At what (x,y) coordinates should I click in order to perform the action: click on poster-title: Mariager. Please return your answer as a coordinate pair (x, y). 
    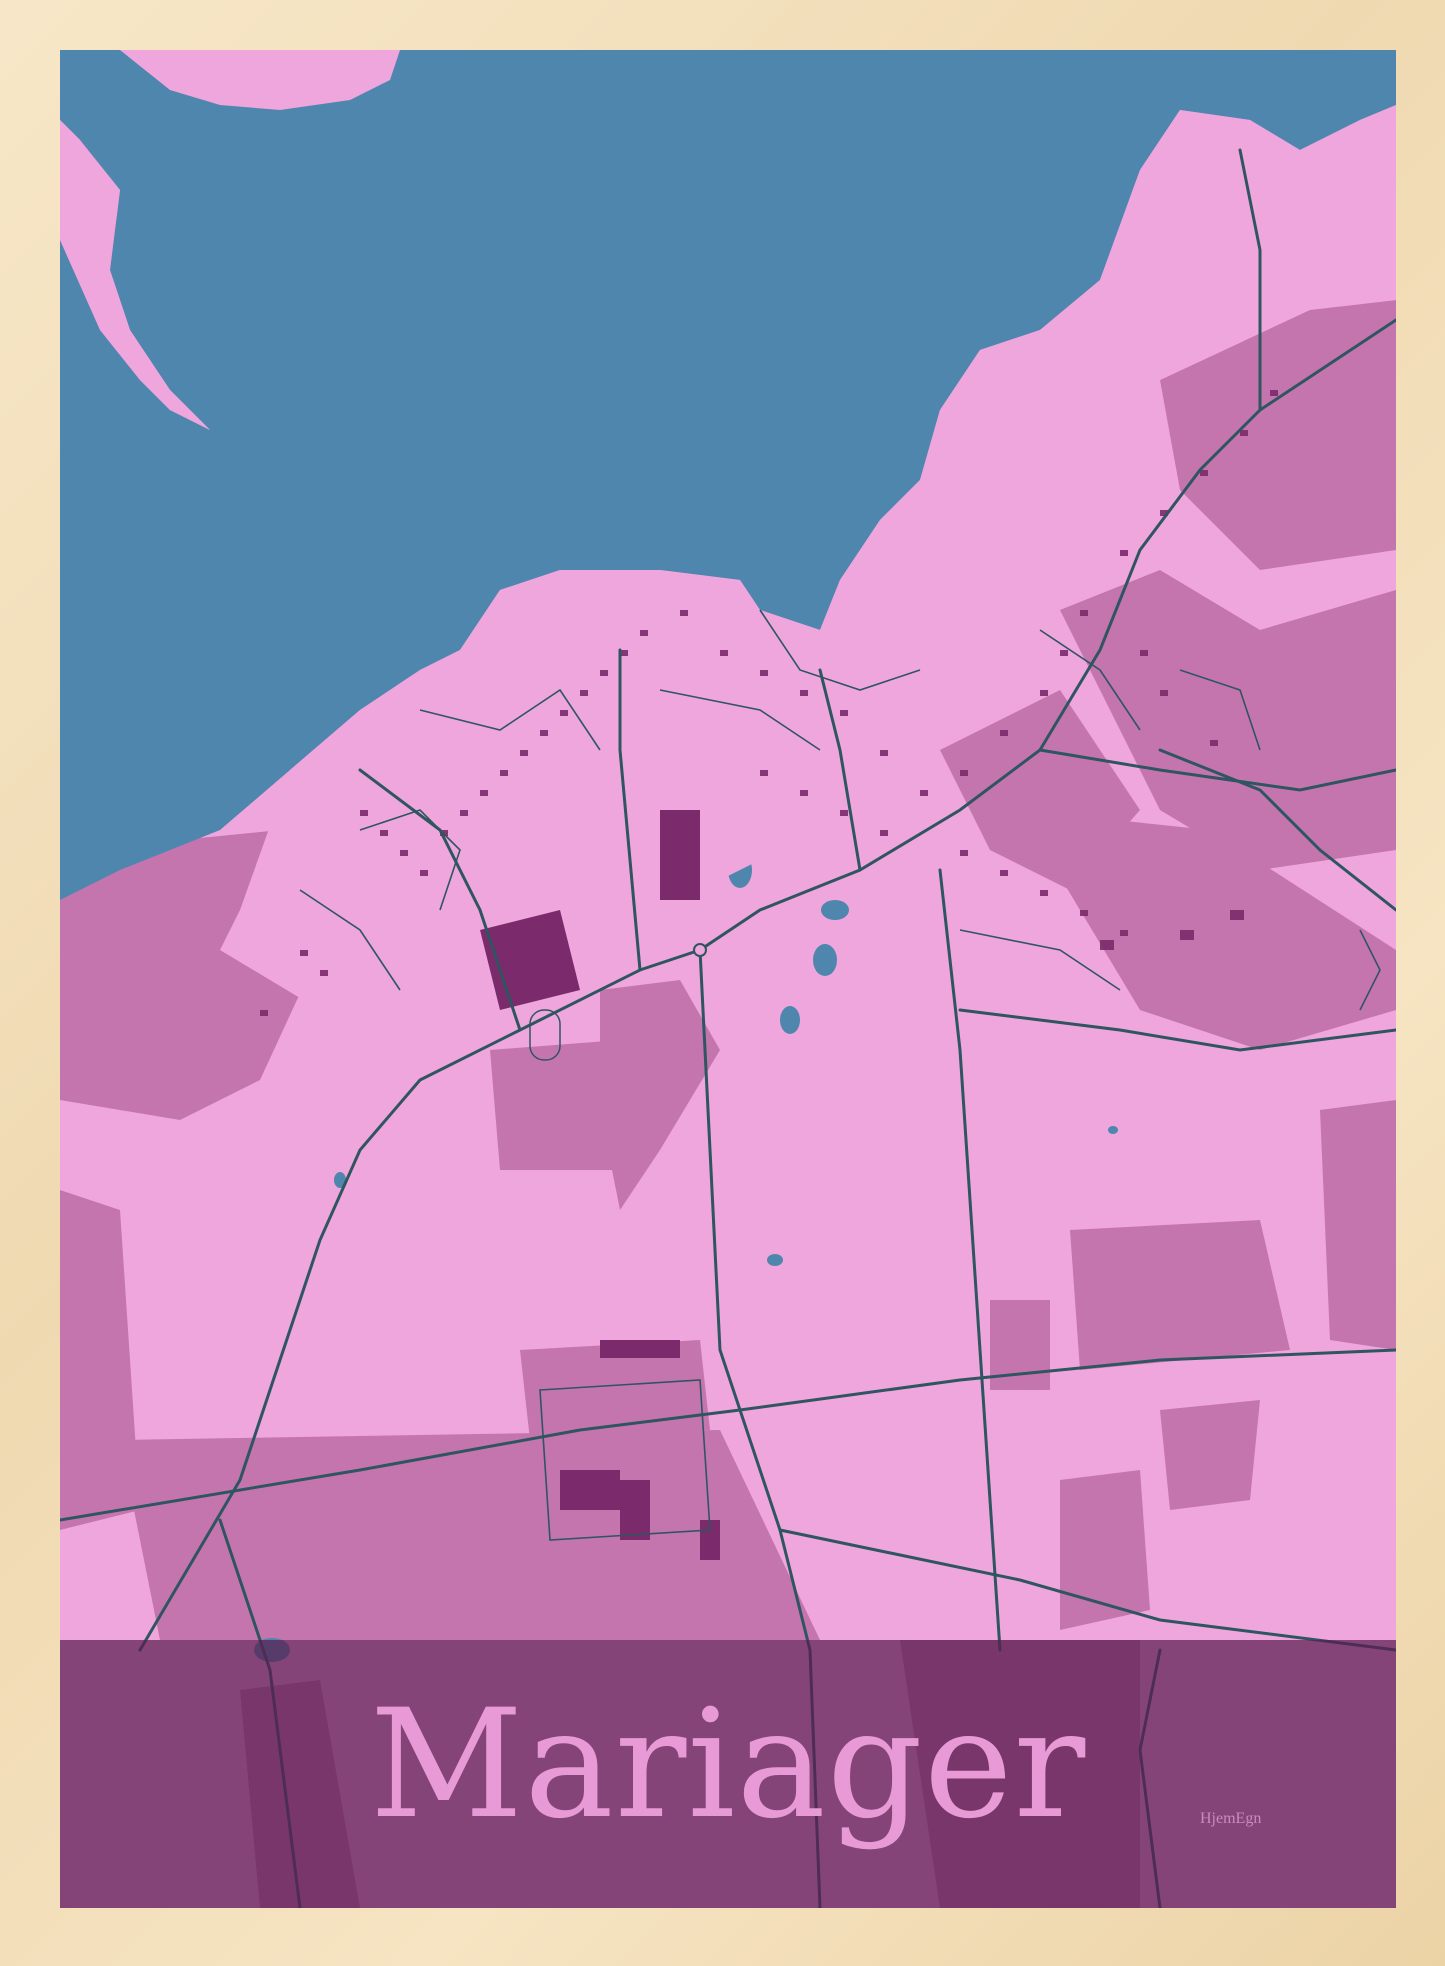
    Looking at the image, I should click on (728, 1765).